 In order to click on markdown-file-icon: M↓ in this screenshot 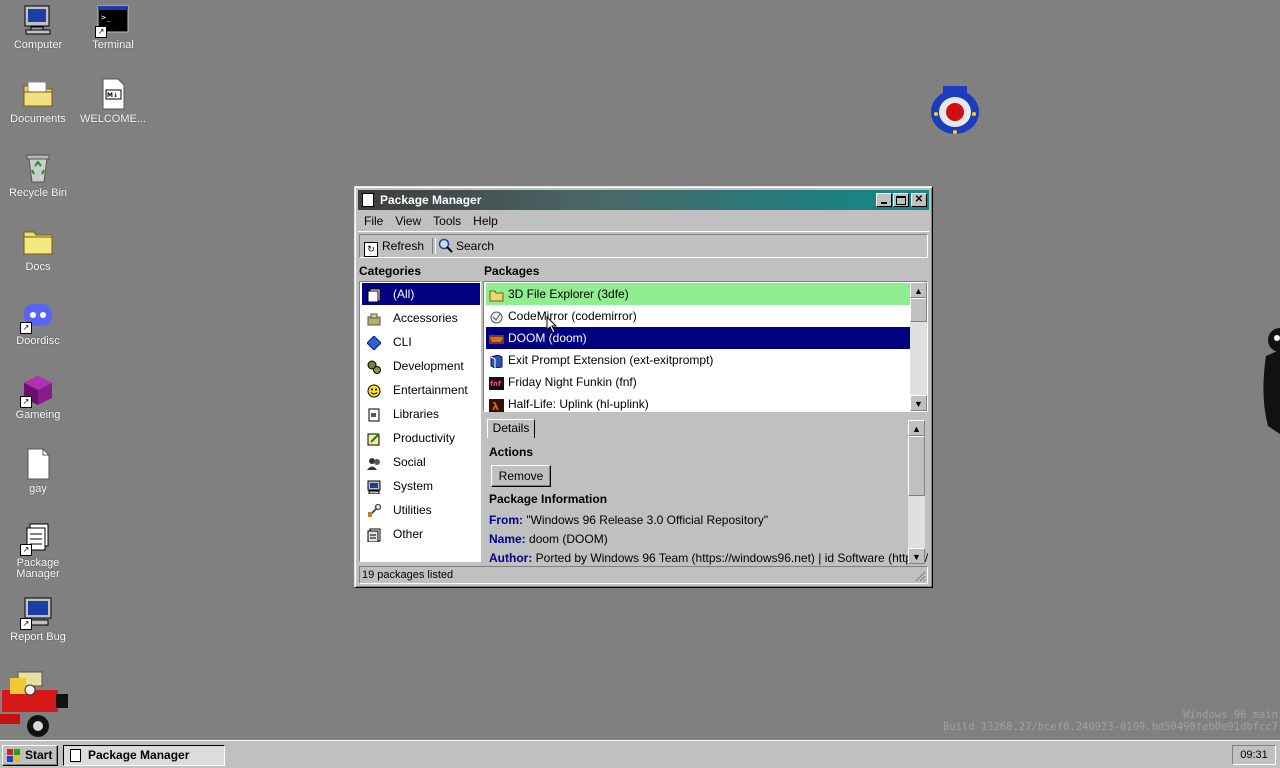, I will do `click(113, 94)`.